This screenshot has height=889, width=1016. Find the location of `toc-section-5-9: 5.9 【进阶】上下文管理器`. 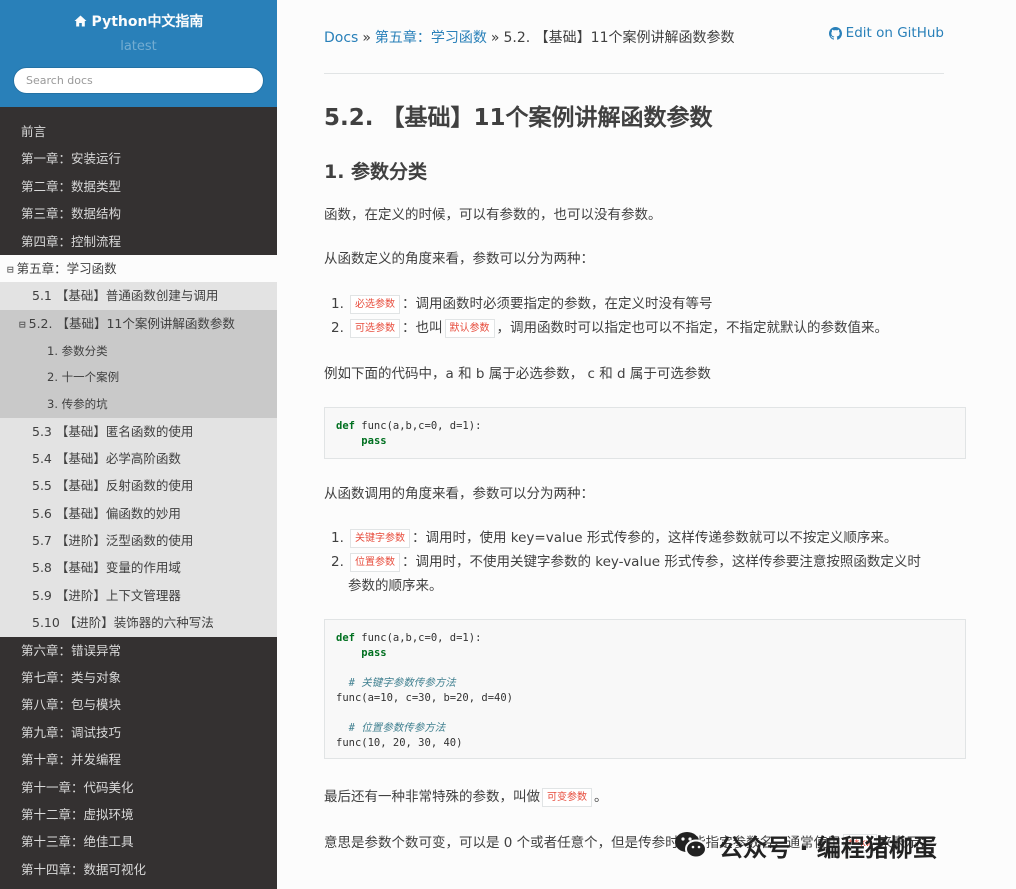

toc-section-5-9: 5.9 【进阶】上下文管理器 is located at coordinates (138, 595).